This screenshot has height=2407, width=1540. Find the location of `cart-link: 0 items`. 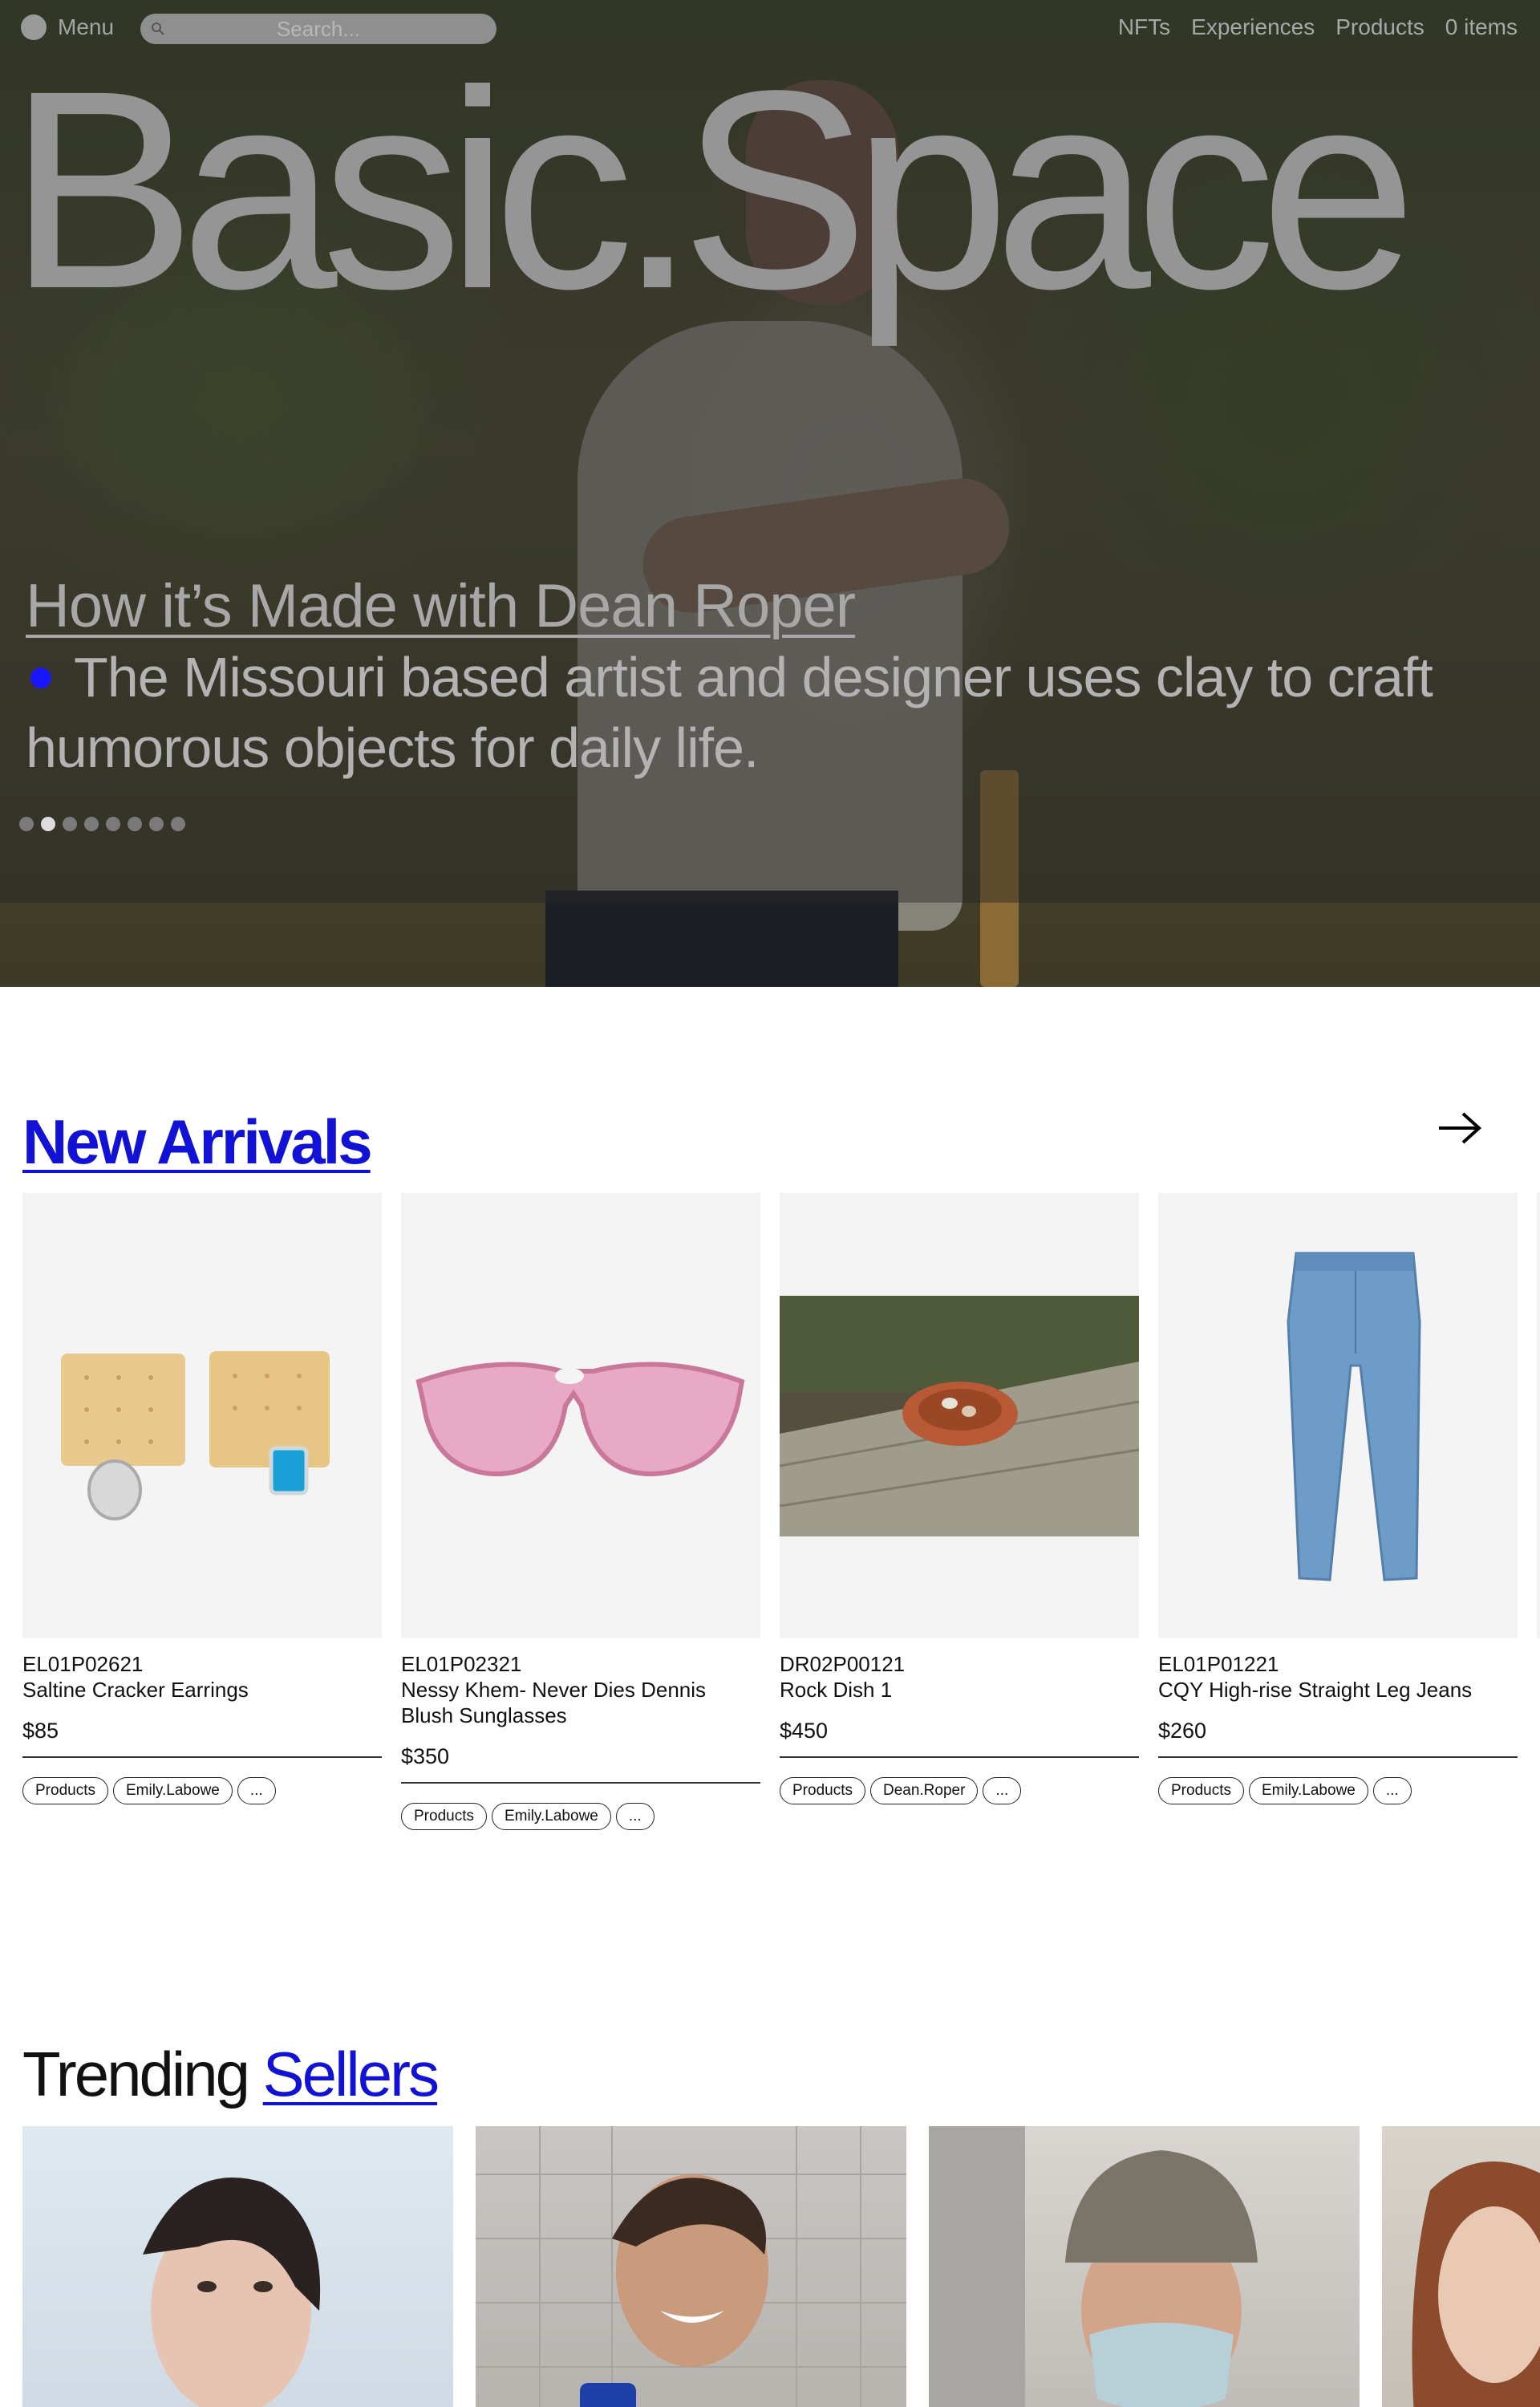

cart-link: 0 items is located at coordinates (1481, 27).